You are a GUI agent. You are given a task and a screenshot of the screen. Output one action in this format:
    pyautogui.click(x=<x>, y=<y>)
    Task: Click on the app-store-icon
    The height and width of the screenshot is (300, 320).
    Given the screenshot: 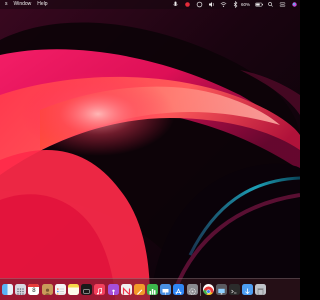 What is the action you would take?
    pyautogui.click(x=179, y=289)
    